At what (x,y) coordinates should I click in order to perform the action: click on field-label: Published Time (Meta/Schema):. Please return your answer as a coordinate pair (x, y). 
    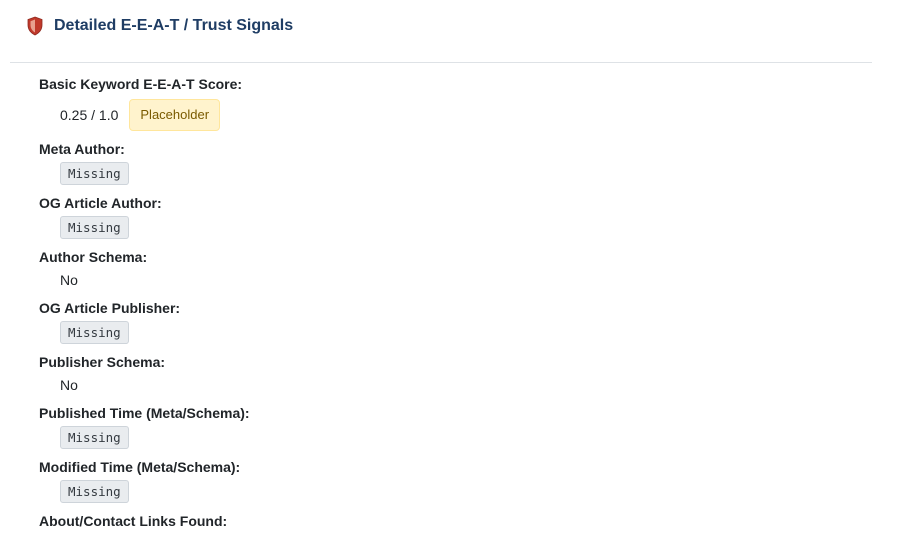
    Looking at the image, I should click on (144, 413).